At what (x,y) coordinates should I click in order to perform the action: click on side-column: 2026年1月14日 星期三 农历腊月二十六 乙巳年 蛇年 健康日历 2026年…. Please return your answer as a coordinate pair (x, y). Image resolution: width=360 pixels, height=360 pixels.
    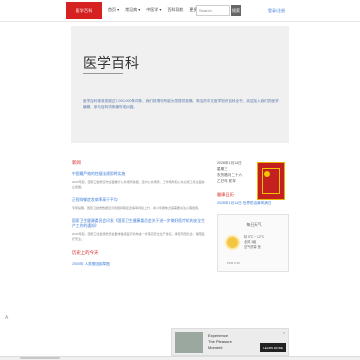
    Looking at the image, I should click on (253, 216).